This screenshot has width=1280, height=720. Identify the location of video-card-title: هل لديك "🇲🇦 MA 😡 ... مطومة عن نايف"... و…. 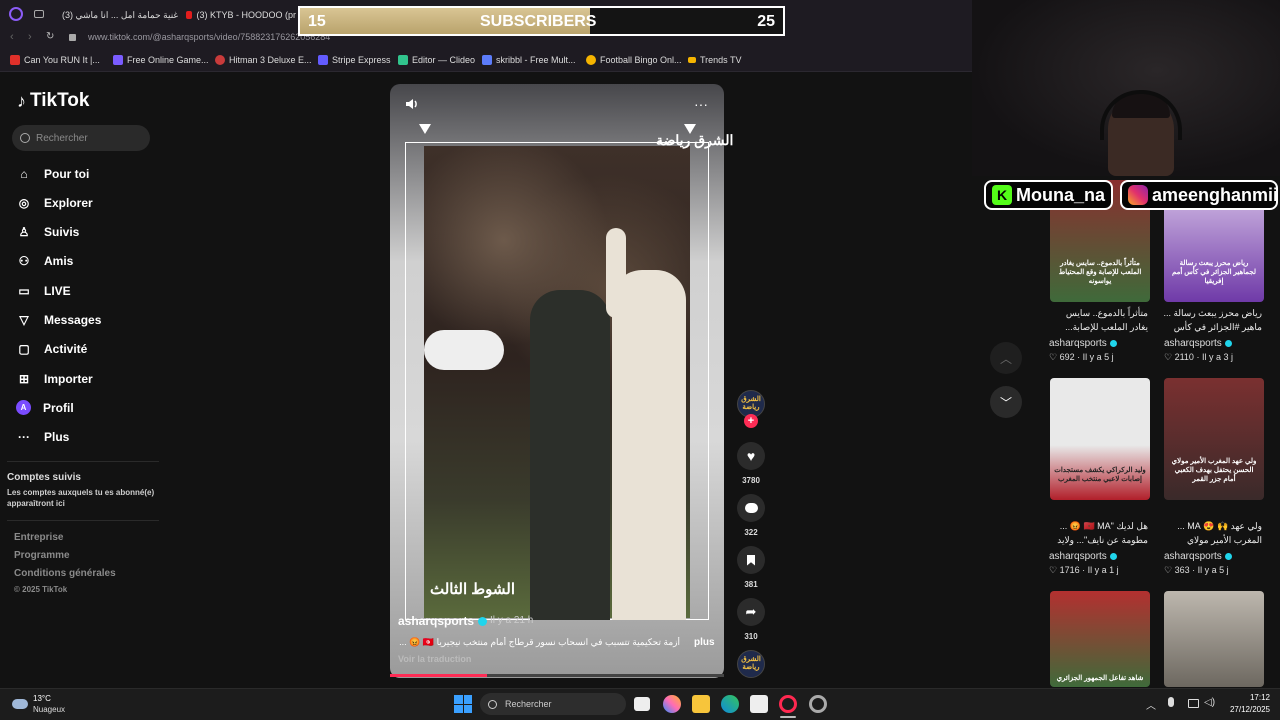
(1098, 533).